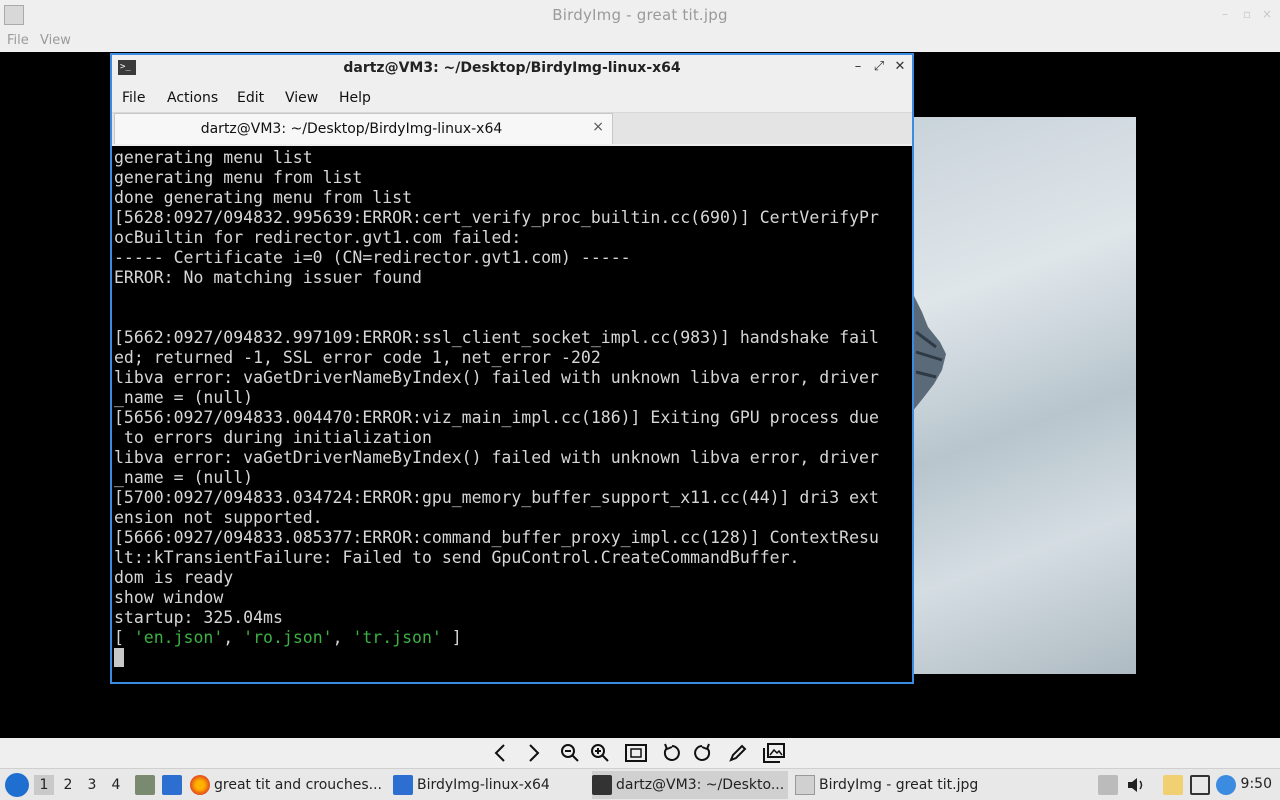 The width and height of the screenshot is (1280, 800). Describe the element at coordinates (133, 98) in the screenshot. I see `menu-file: File` at that location.